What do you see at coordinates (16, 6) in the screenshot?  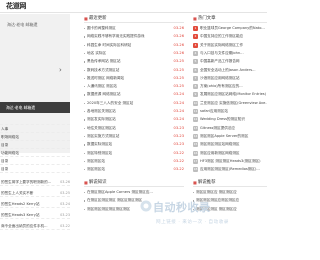 I see `site-logo: 花道网` at bounding box center [16, 6].